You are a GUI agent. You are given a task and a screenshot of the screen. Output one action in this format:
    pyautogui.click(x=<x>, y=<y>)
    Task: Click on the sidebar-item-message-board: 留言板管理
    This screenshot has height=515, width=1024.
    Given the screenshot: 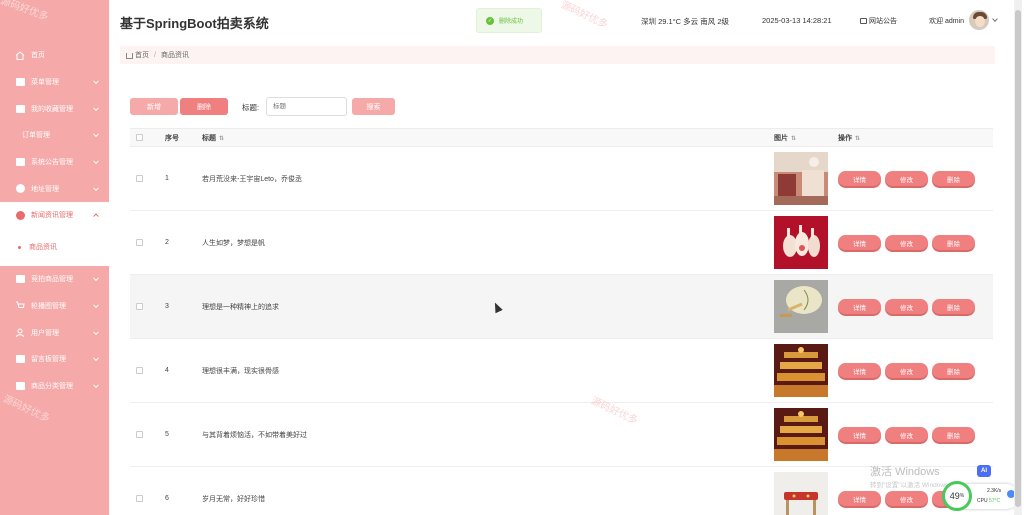 What is the action you would take?
    pyautogui.click(x=54, y=359)
    